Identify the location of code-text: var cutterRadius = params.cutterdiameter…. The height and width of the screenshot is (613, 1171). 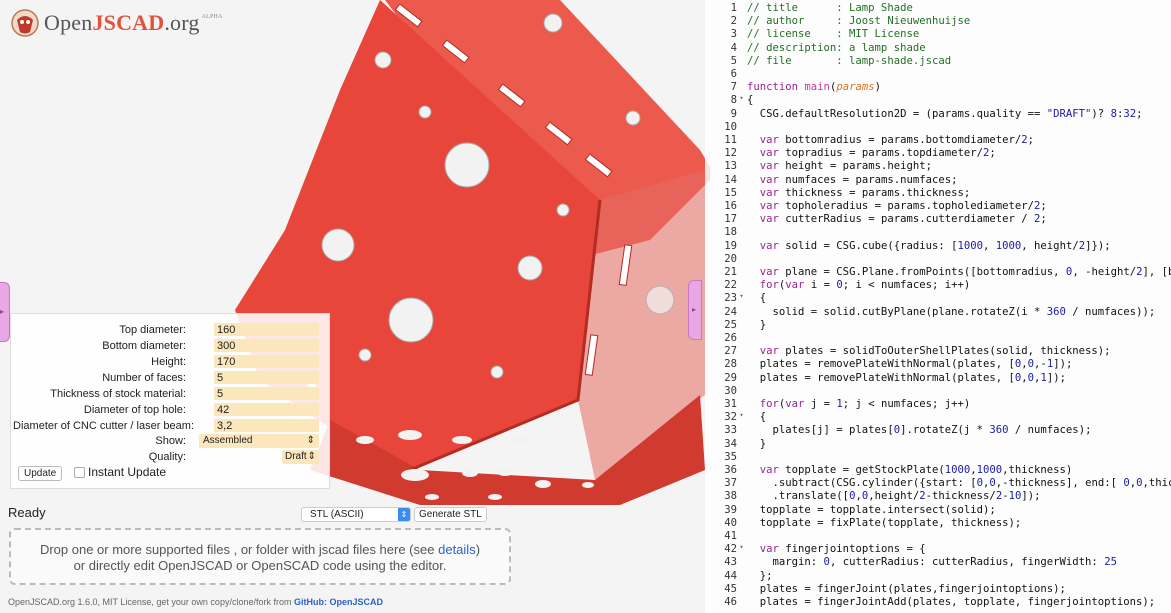
(903, 219).